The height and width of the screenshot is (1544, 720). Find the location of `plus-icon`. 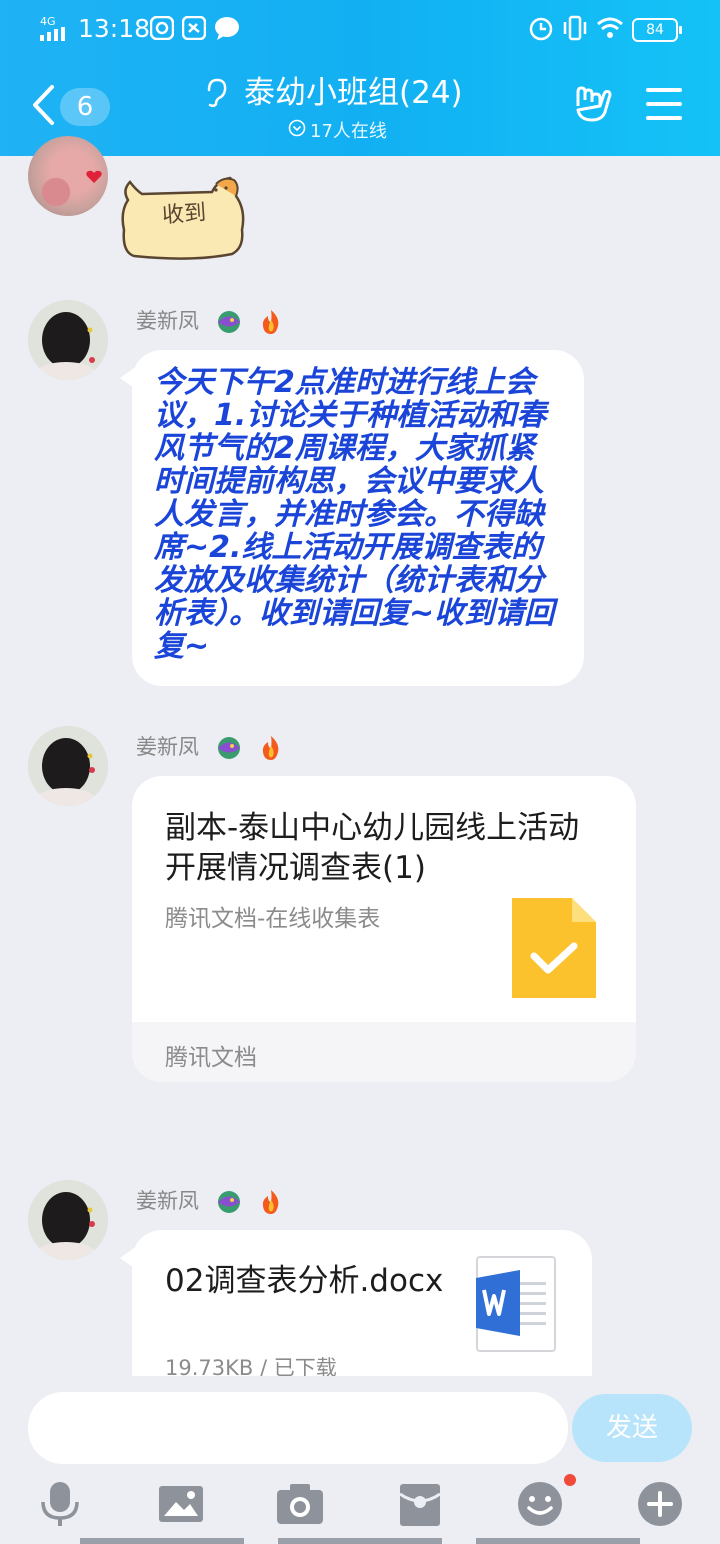

plus-icon is located at coordinates (660, 1504).